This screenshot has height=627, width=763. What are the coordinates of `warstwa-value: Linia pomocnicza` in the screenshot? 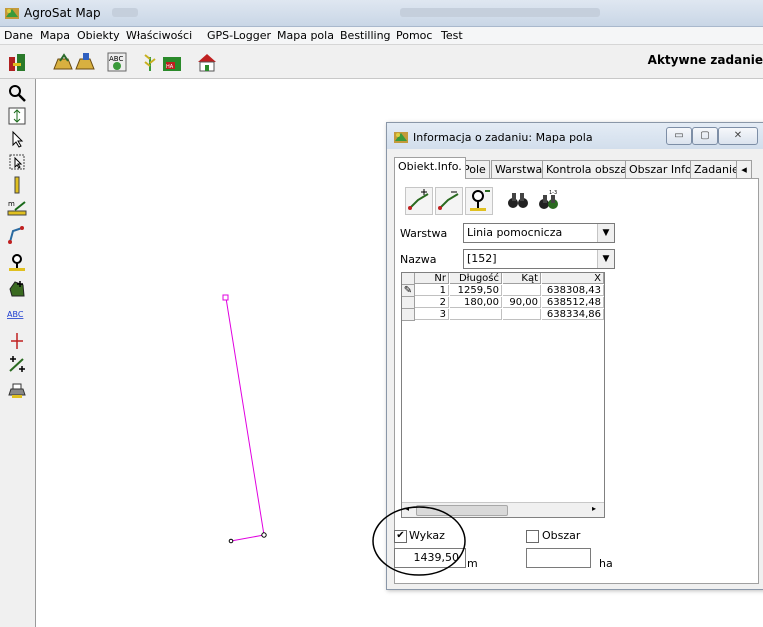 It's located at (515, 232).